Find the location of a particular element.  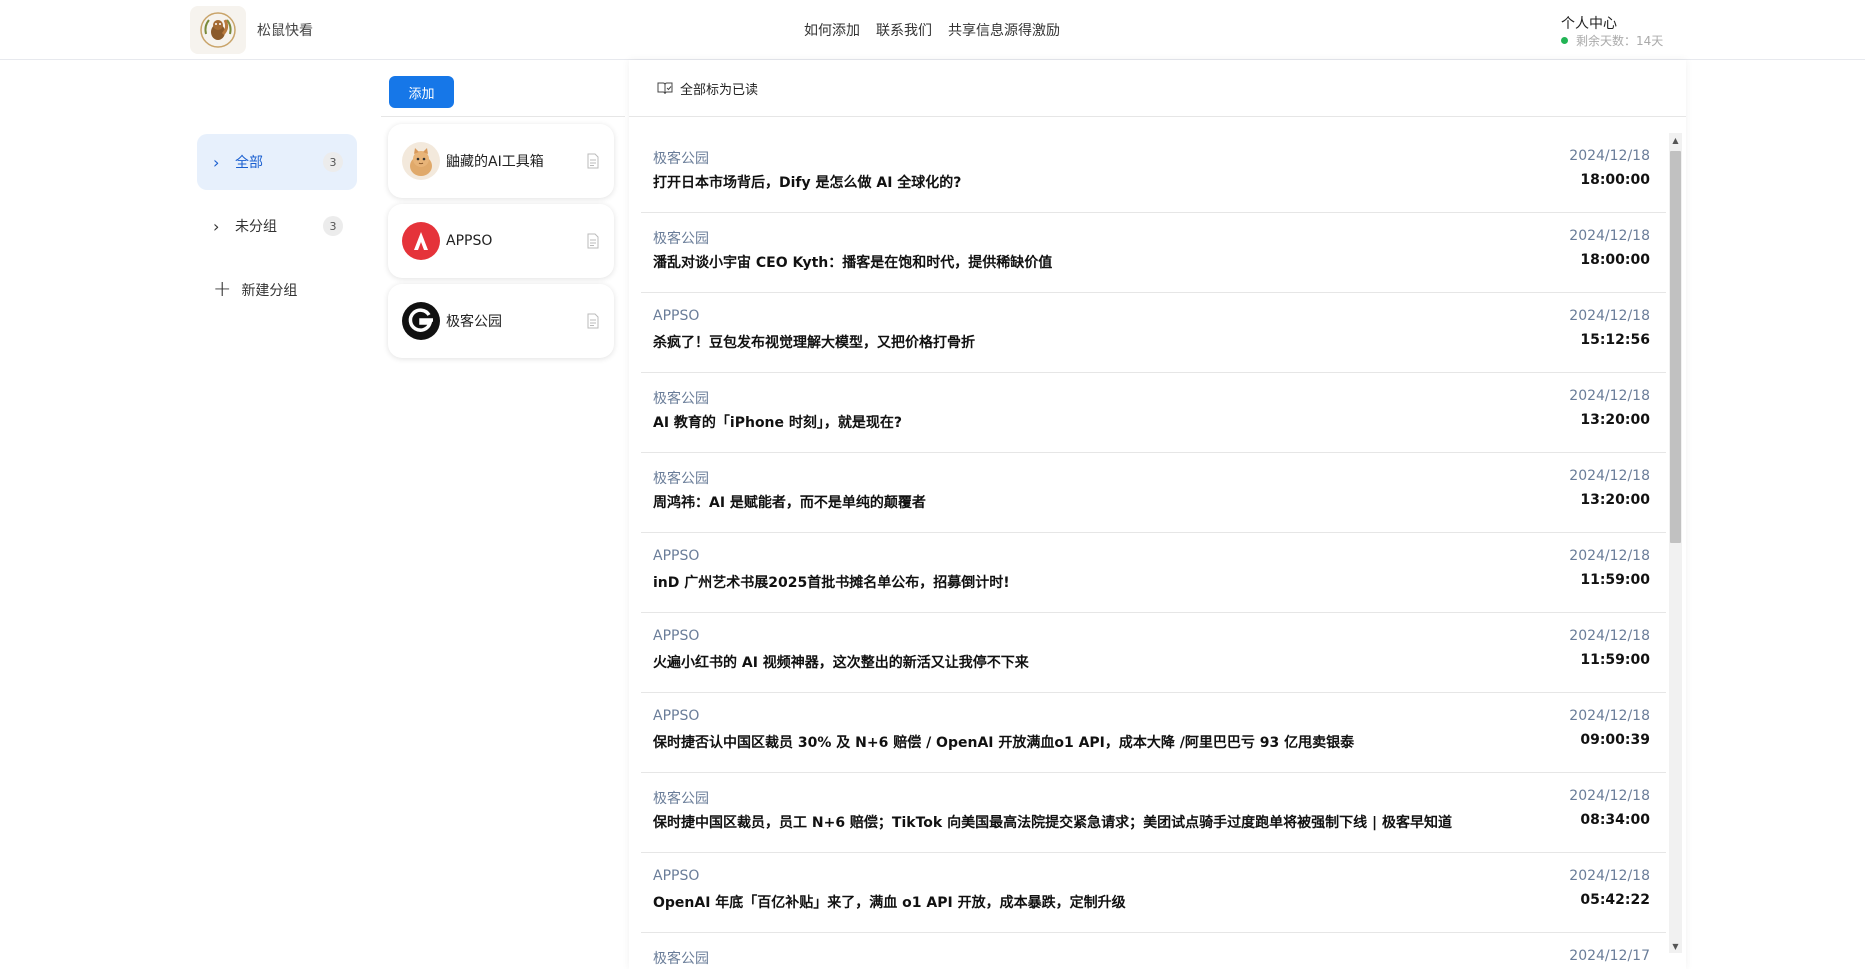

article-title: 杀疯了！豆包发布视觉理解大模型，又把价格打骨折 is located at coordinates (814, 342).